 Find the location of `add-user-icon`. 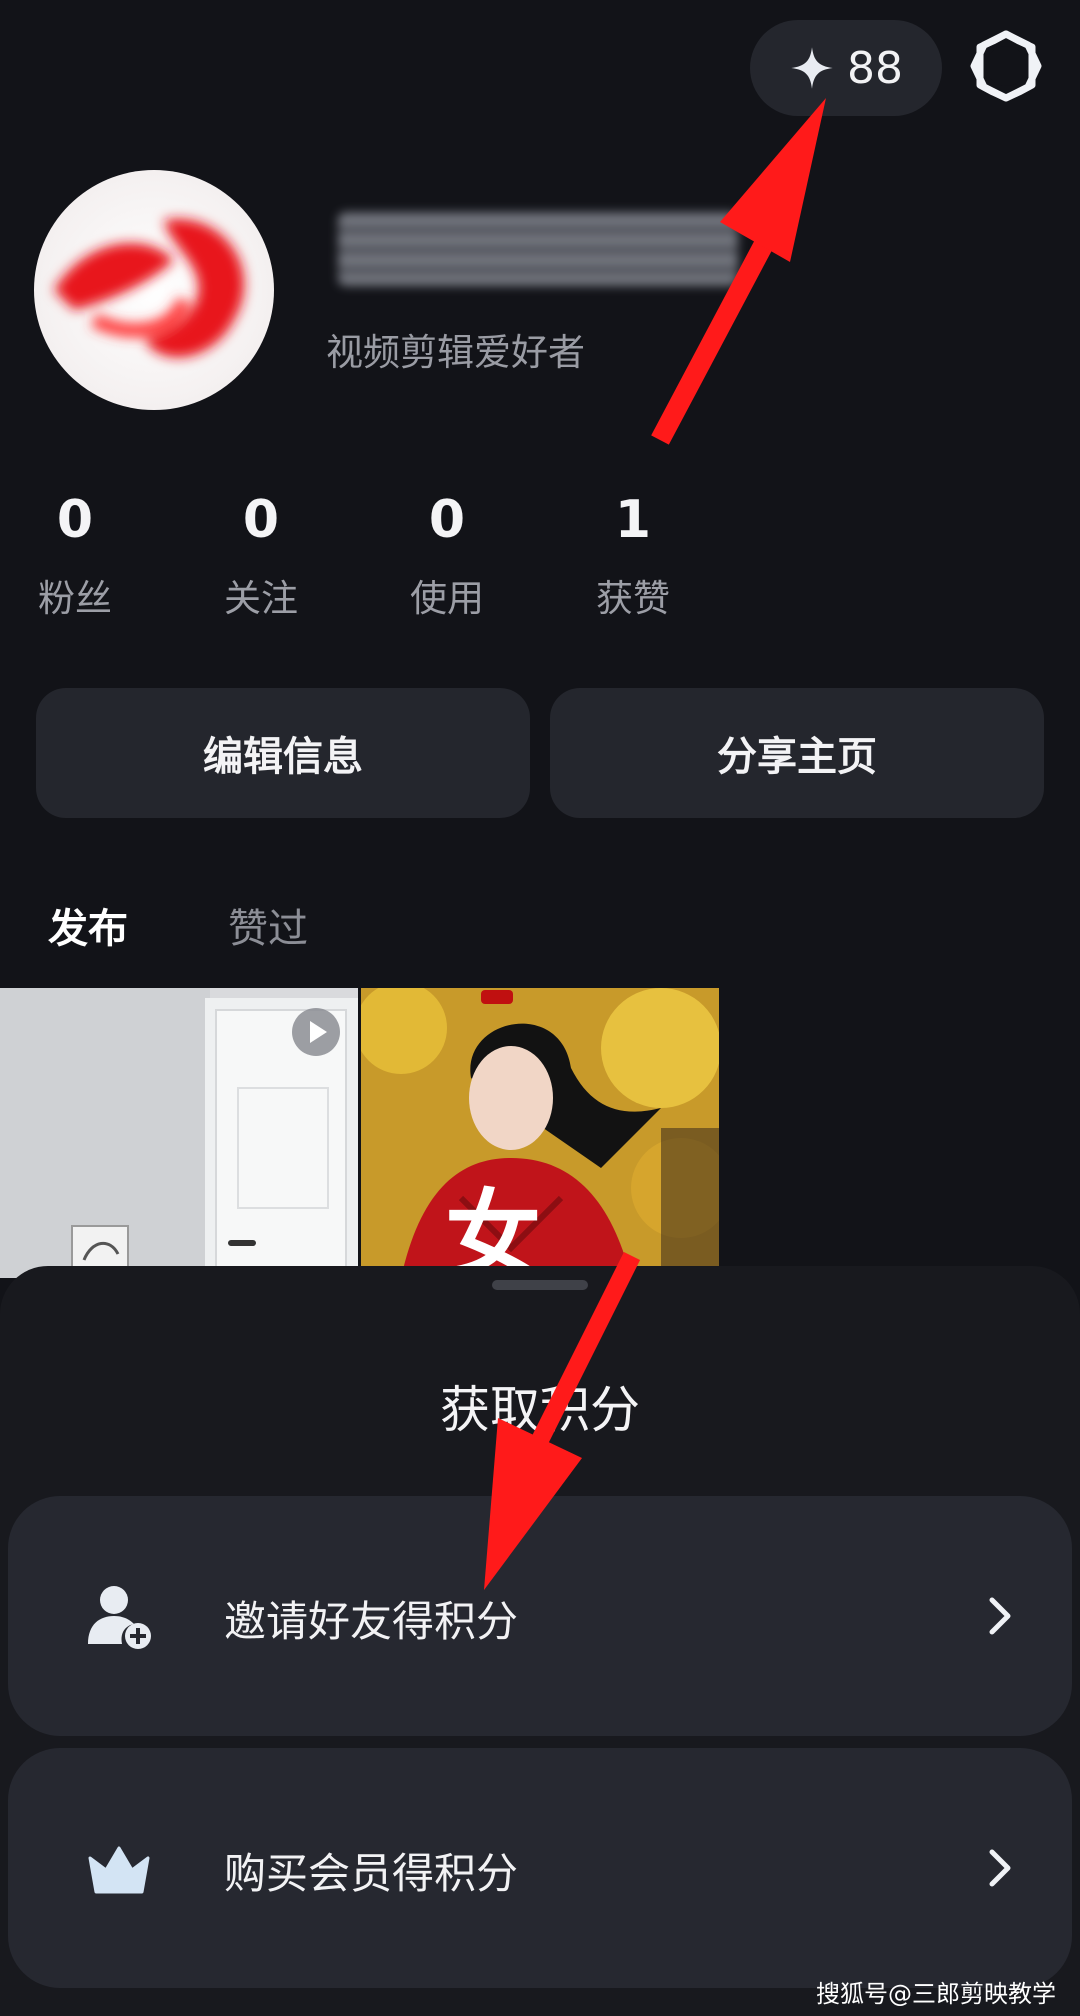

add-user-icon is located at coordinates (119, 1617).